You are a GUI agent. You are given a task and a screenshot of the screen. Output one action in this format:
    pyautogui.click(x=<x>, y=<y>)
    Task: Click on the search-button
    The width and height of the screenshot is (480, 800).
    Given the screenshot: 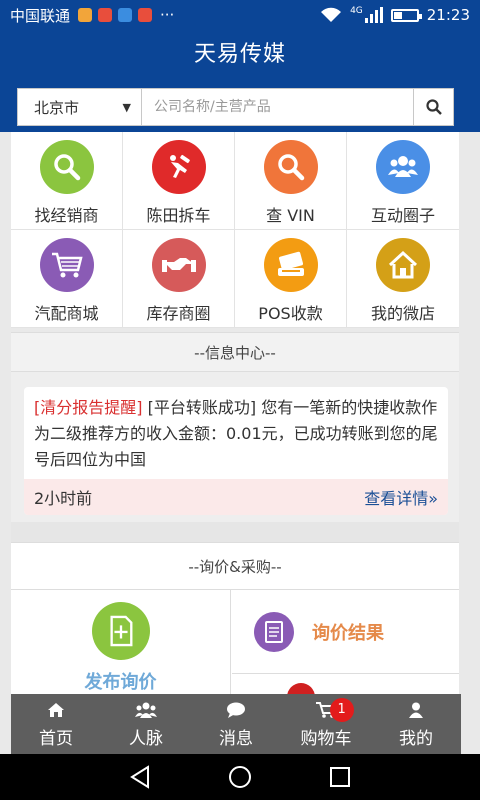 What is the action you would take?
    pyautogui.click(x=433, y=107)
    